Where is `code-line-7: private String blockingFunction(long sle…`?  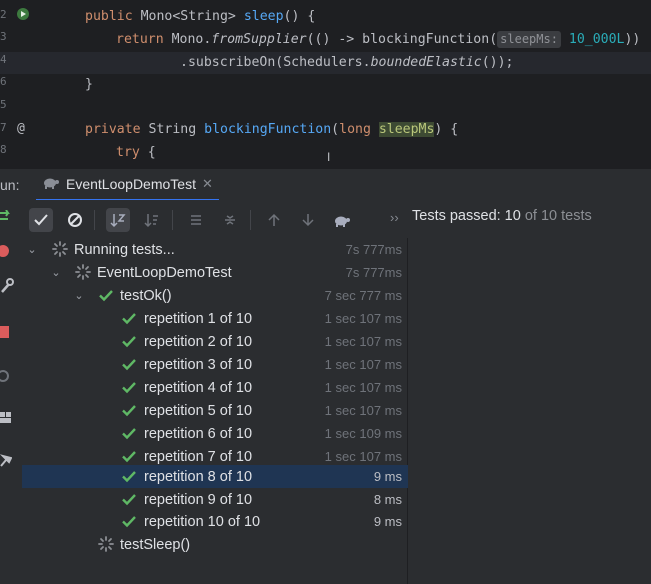 code-line-7: private String blockingFunction(long sle… is located at coordinates (272, 129).